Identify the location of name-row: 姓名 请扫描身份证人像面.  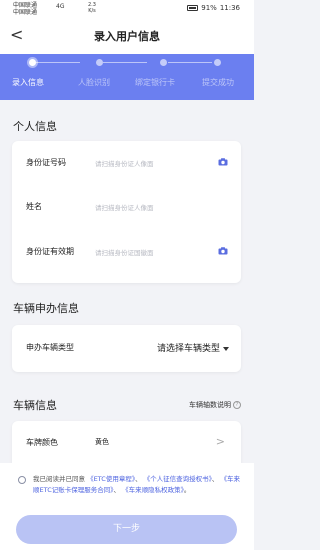
(126, 207).